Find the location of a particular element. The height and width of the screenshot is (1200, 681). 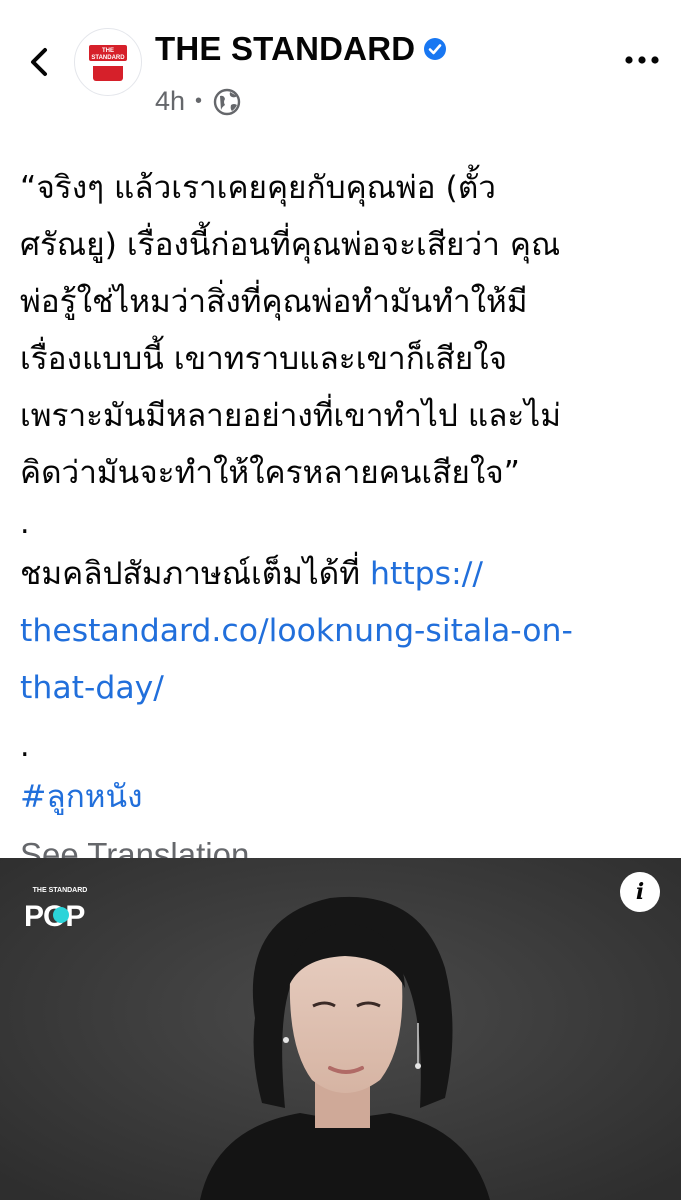

more-options-button is located at coordinates (642, 60).